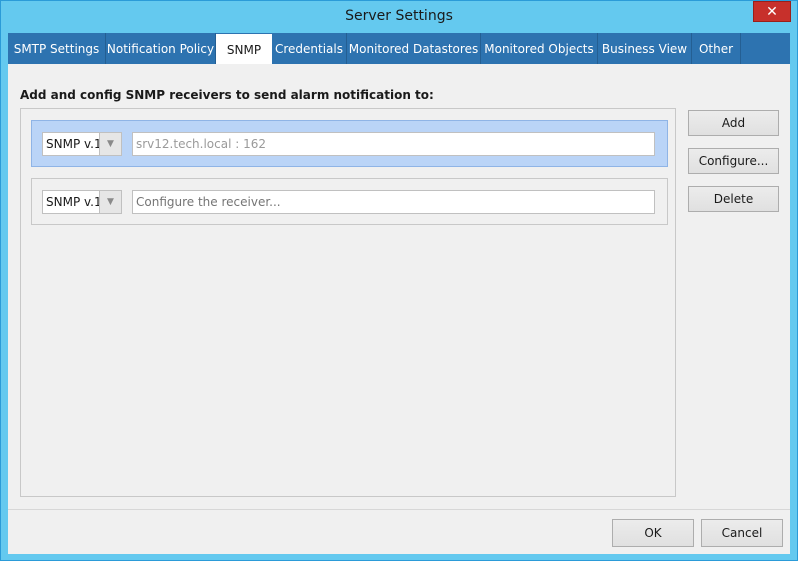 The image size is (798, 561). I want to click on close-button: ✕, so click(772, 11).